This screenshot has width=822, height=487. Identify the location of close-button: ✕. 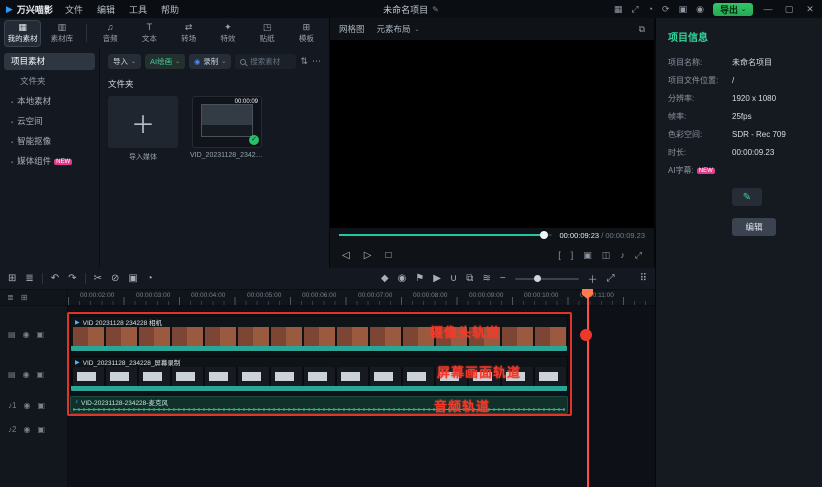
(810, 9).